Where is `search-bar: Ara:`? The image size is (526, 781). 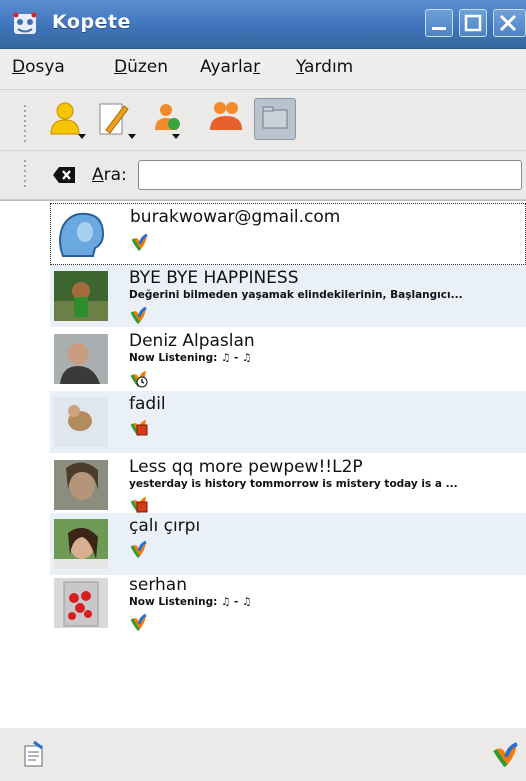 search-bar: Ara: is located at coordinates (263, 175).